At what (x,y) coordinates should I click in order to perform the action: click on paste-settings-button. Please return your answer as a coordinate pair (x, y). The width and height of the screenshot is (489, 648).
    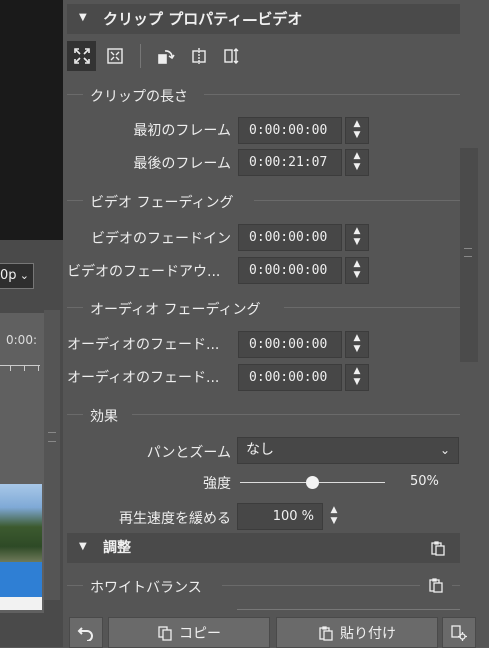
    Looking at the image, I should click on (459, 632).